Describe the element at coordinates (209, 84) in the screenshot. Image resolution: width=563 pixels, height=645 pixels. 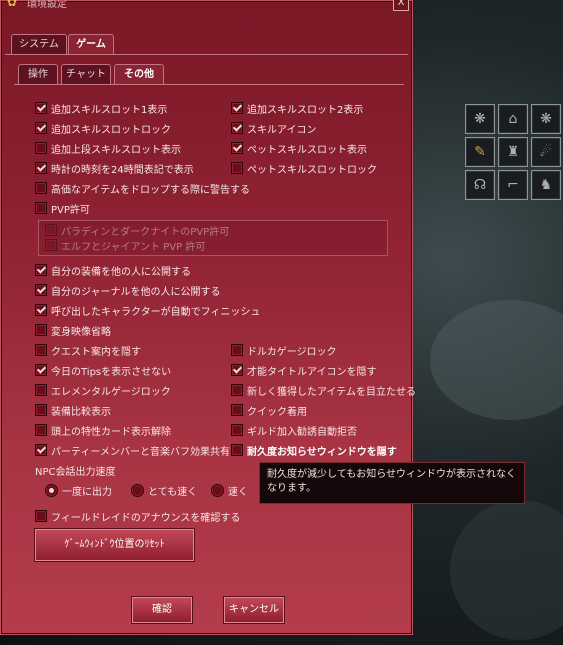
I see `subtab-divider` at that location.